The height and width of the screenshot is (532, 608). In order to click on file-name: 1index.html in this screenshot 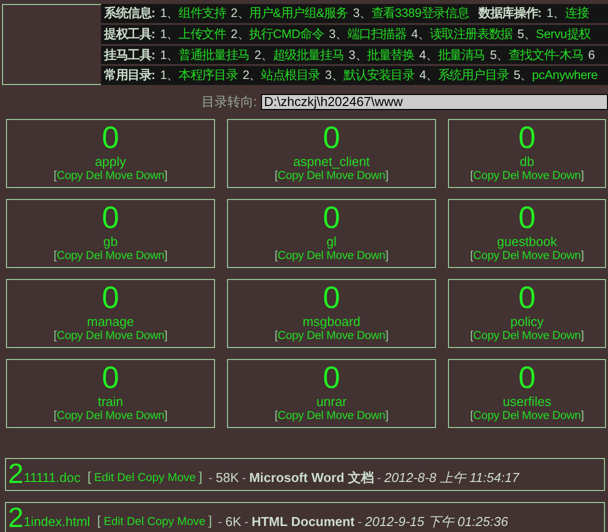, I will do `click(57, 522)`.